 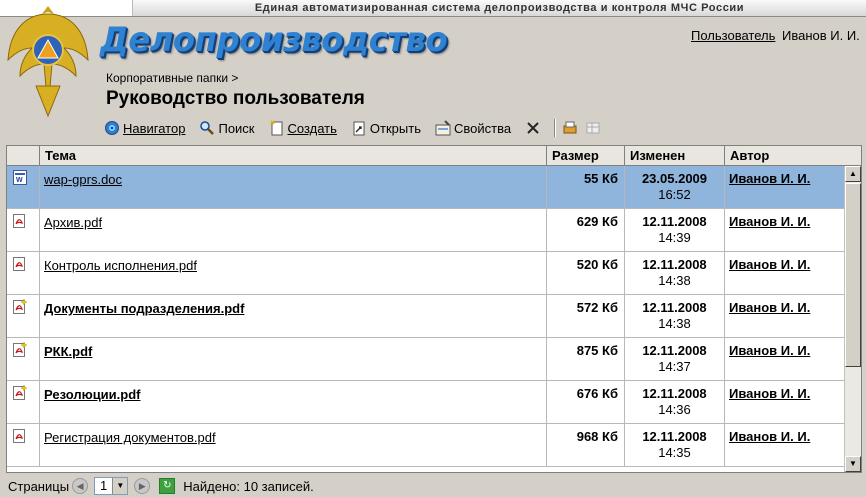 I want to click on document-link: Документы подразделения.pdf, so click(x=144, y=308).